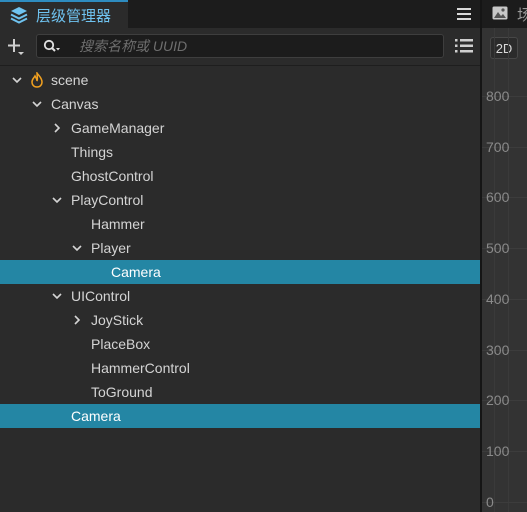 The image size is (527, 512). I want to click on tree-node-label: HammerControl, so click(140, 368).